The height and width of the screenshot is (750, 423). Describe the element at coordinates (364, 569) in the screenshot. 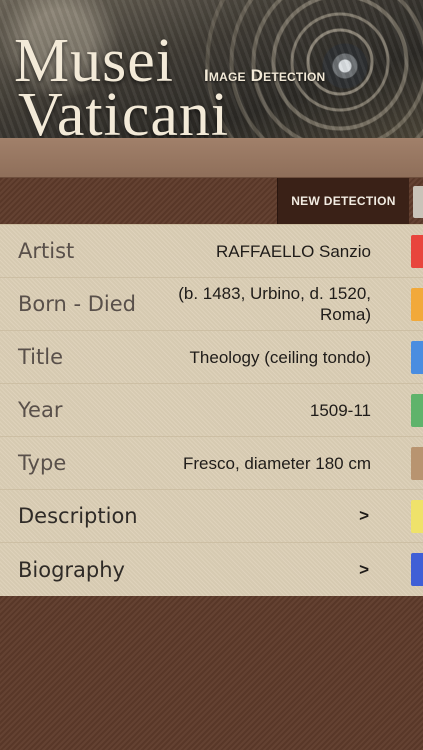

I see `biography-chevron-icon: >` at that location.